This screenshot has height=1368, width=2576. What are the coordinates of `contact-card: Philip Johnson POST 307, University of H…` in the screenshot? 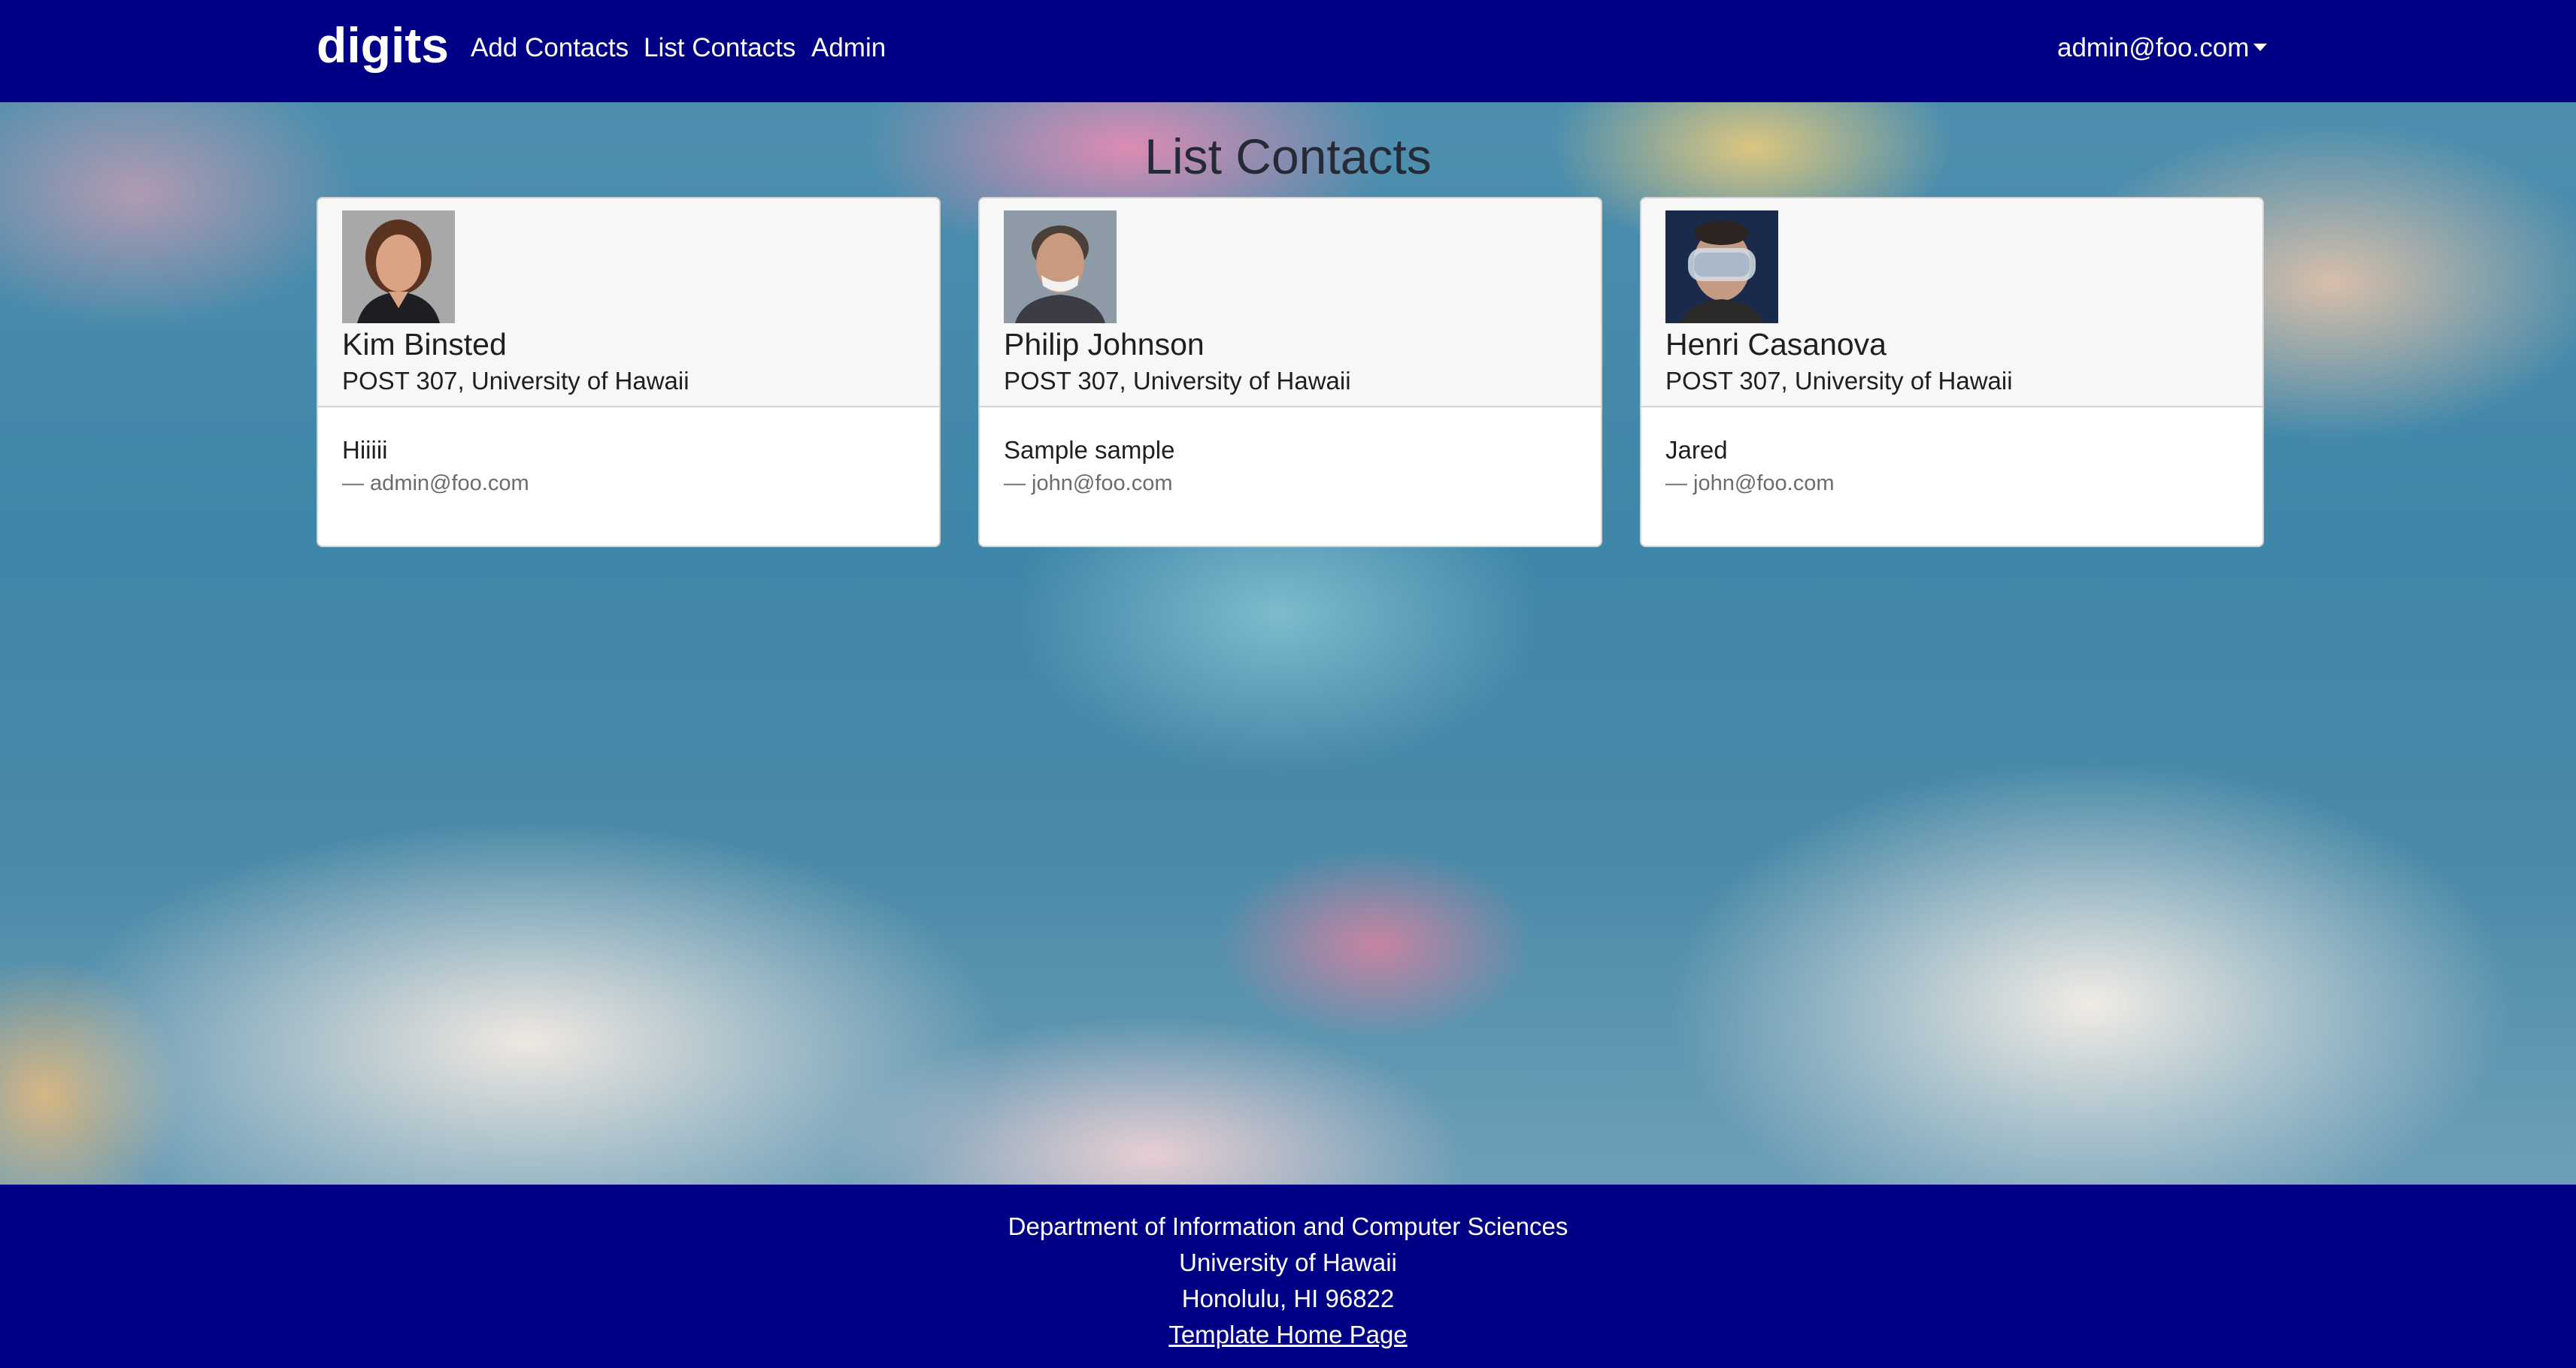 It's located at (1290, 372).